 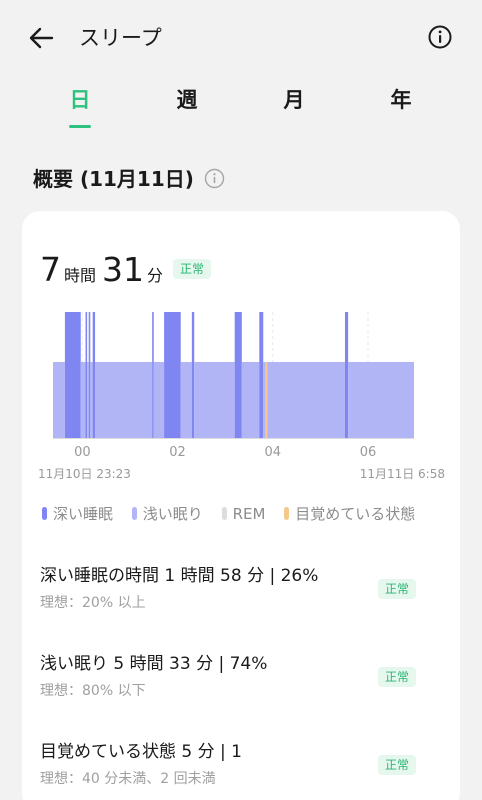 I want to click on stat-ideal: 理想：80% 以下, so click(x=93, y=691).